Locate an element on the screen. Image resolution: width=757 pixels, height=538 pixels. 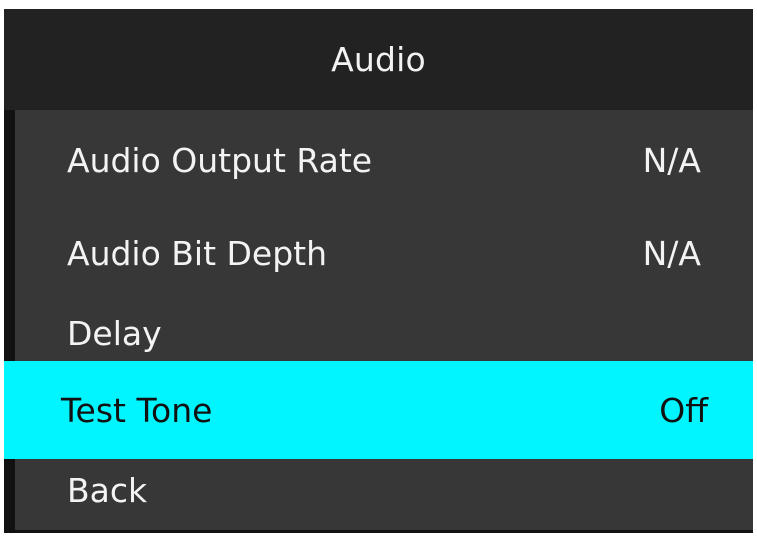
menu-item-label: Back is located at coordinates (107, 490).